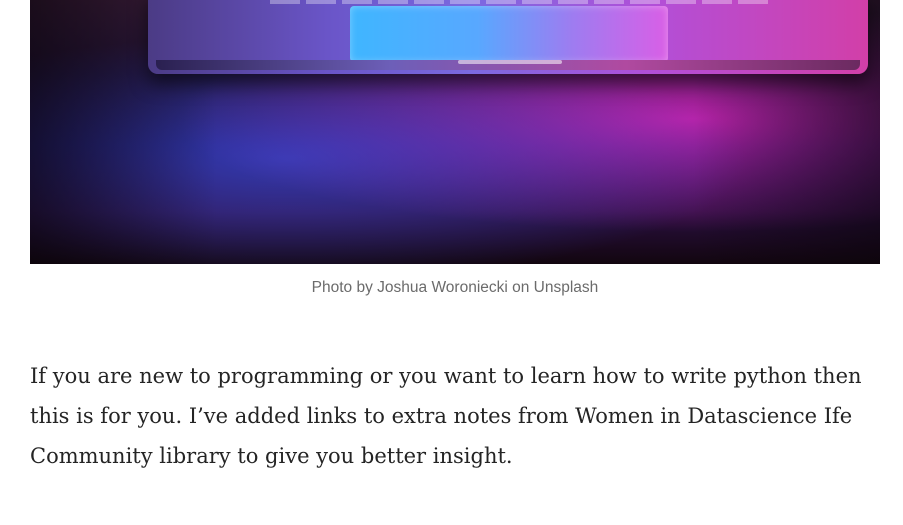 Image resolution: width=903 pixels, height=525 pixels. I want to click on image-caption: Photo by Joshua Woroniecki on Unsplash, so click(455, 287).